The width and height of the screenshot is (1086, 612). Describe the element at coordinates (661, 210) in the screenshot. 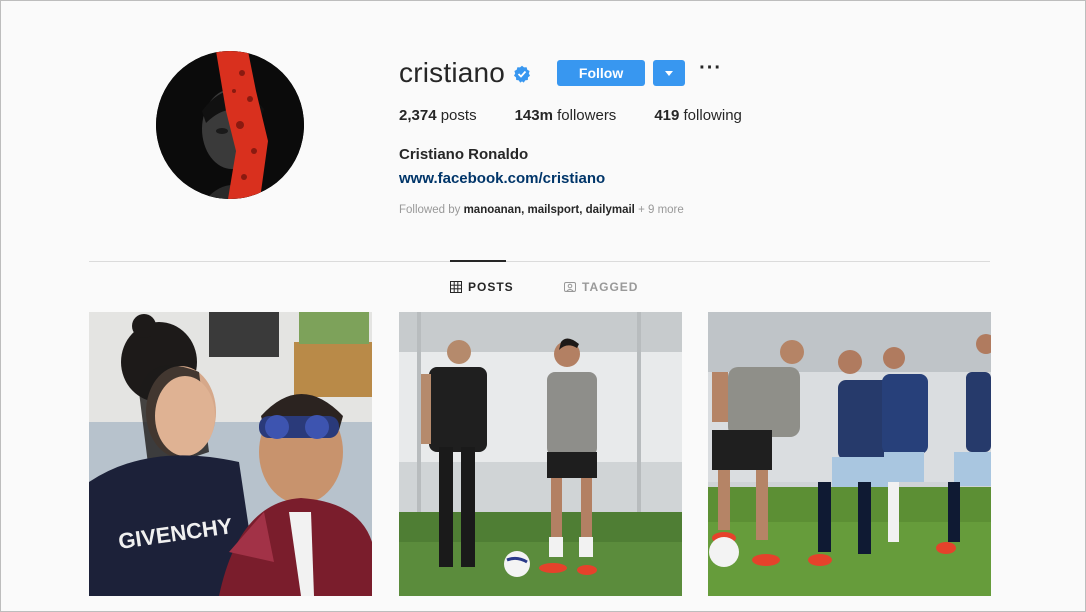

I see `followed-by-more: + 9 more` at that location.